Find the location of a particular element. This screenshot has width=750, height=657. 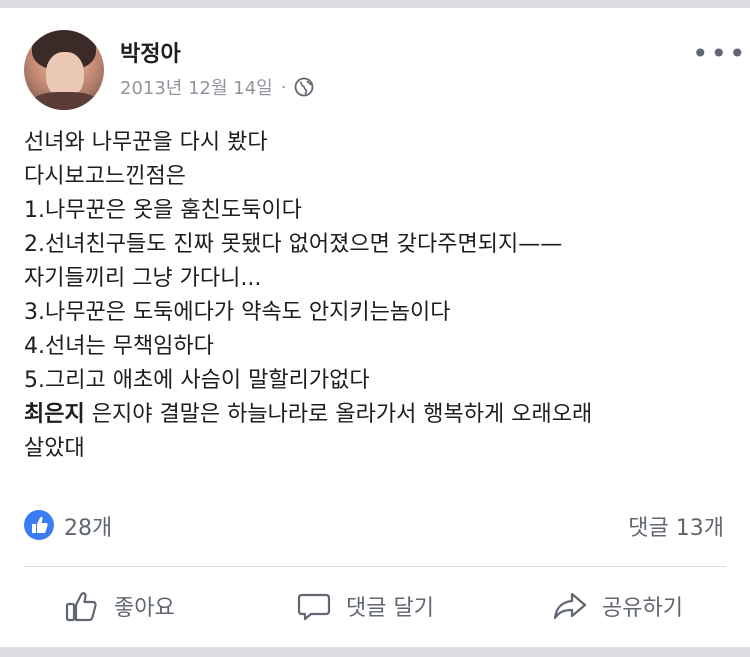

post-line: 살았대 is located at coordinates (54, 448).